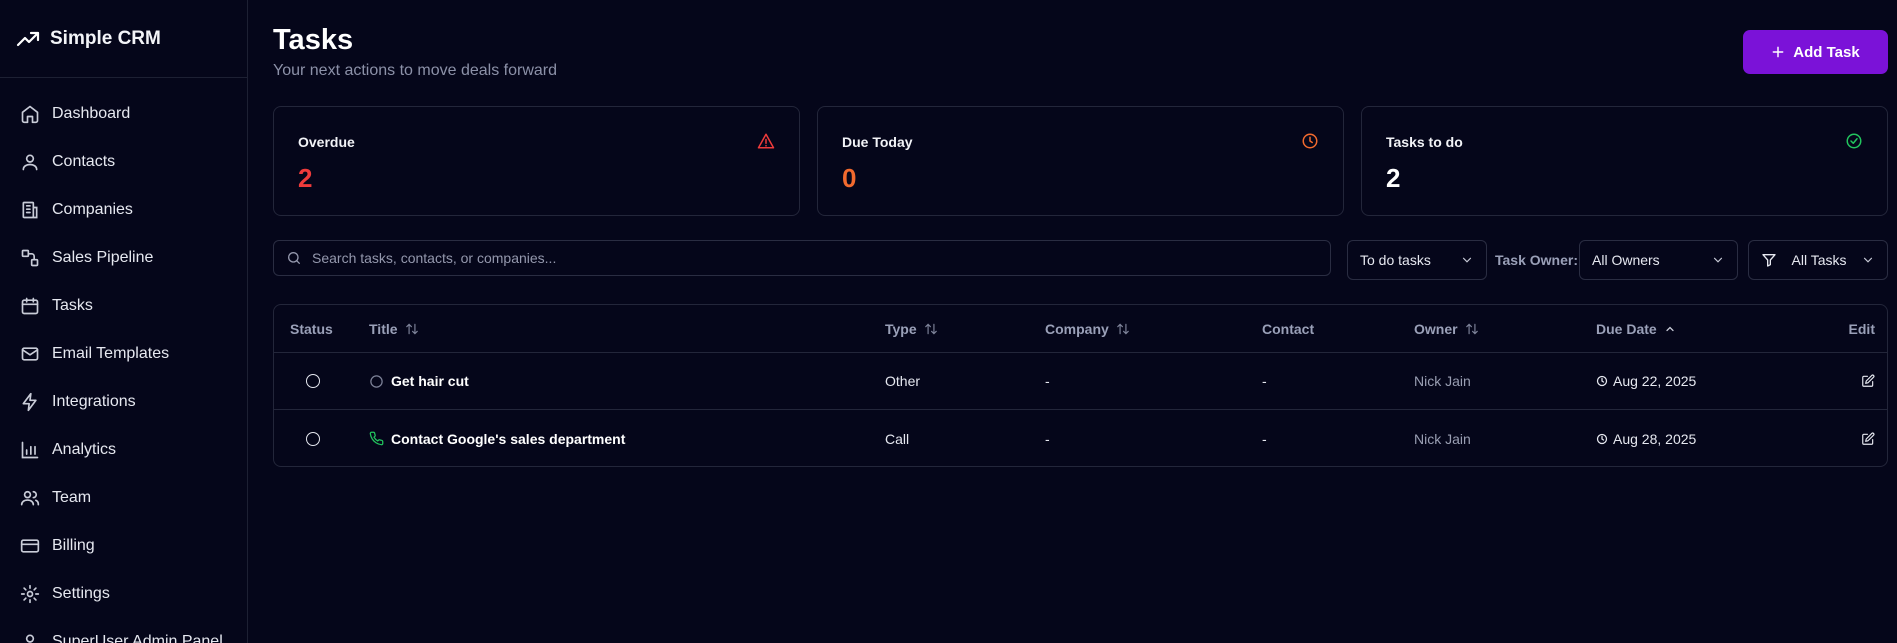 This screenshot has height=643, width=1897. What do you see at coordinates (508, 439) in the screenshot?
I see `task-title: Contact Google's sales department` at bounding box center [508, 439].